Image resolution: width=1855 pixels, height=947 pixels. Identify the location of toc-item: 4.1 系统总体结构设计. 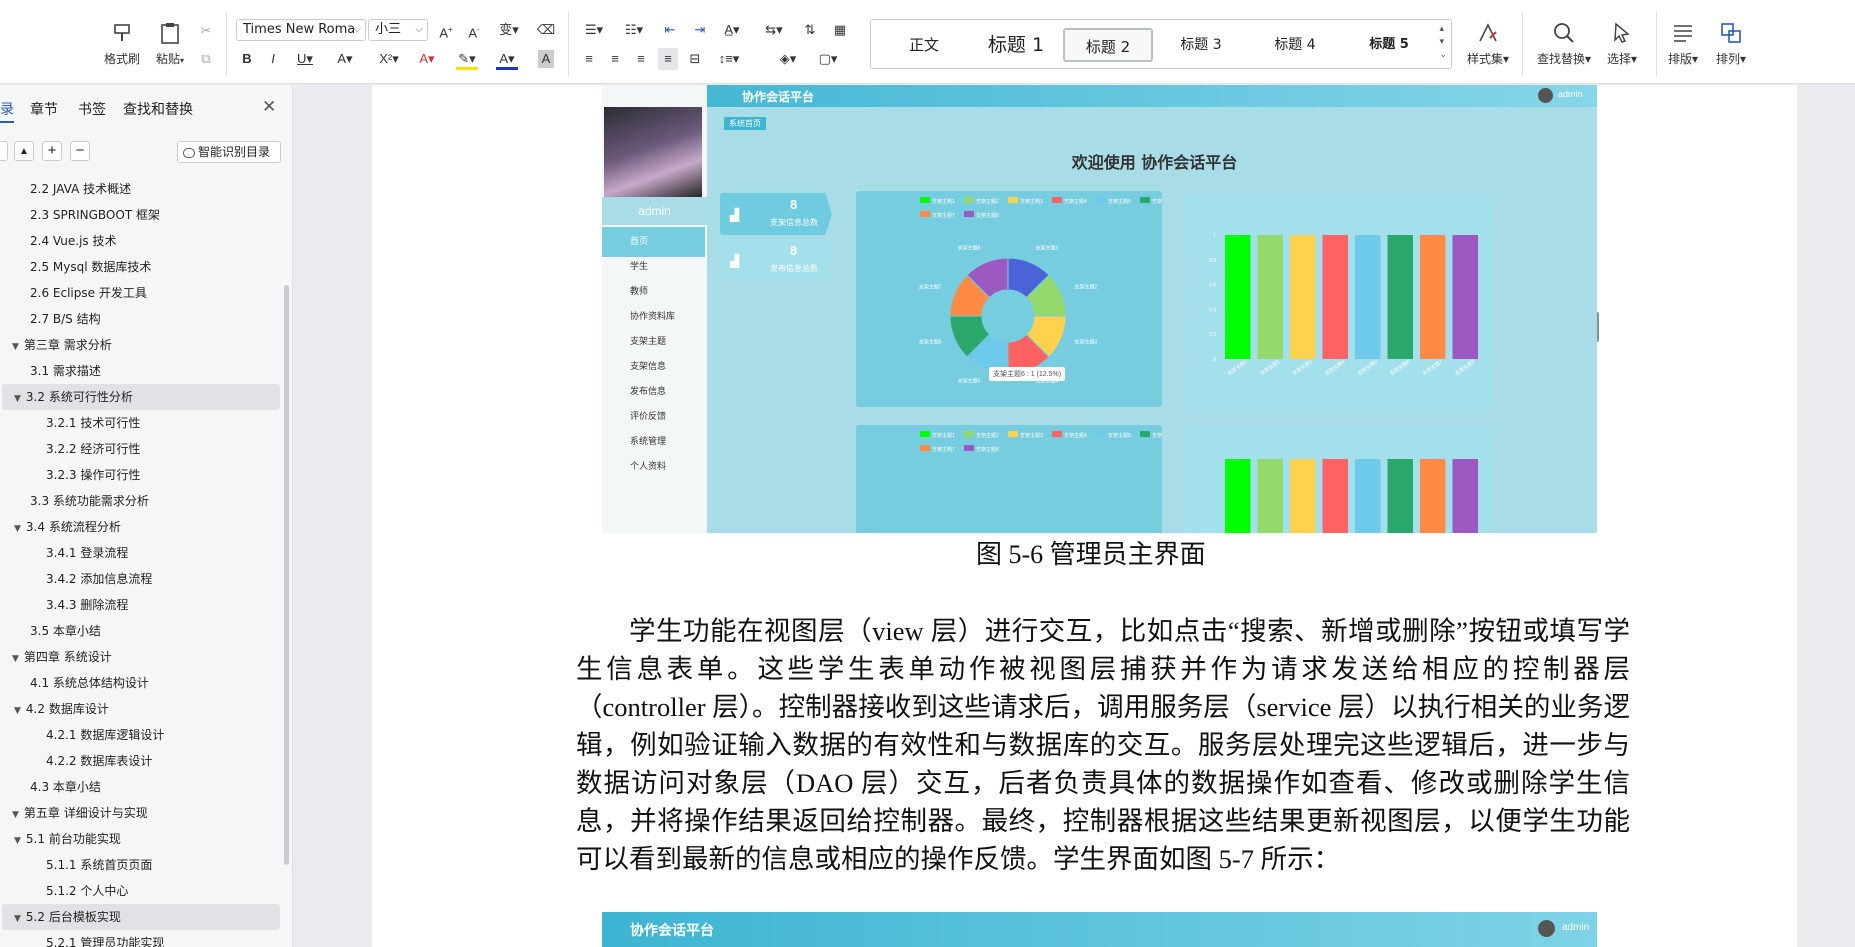
(141, 683).